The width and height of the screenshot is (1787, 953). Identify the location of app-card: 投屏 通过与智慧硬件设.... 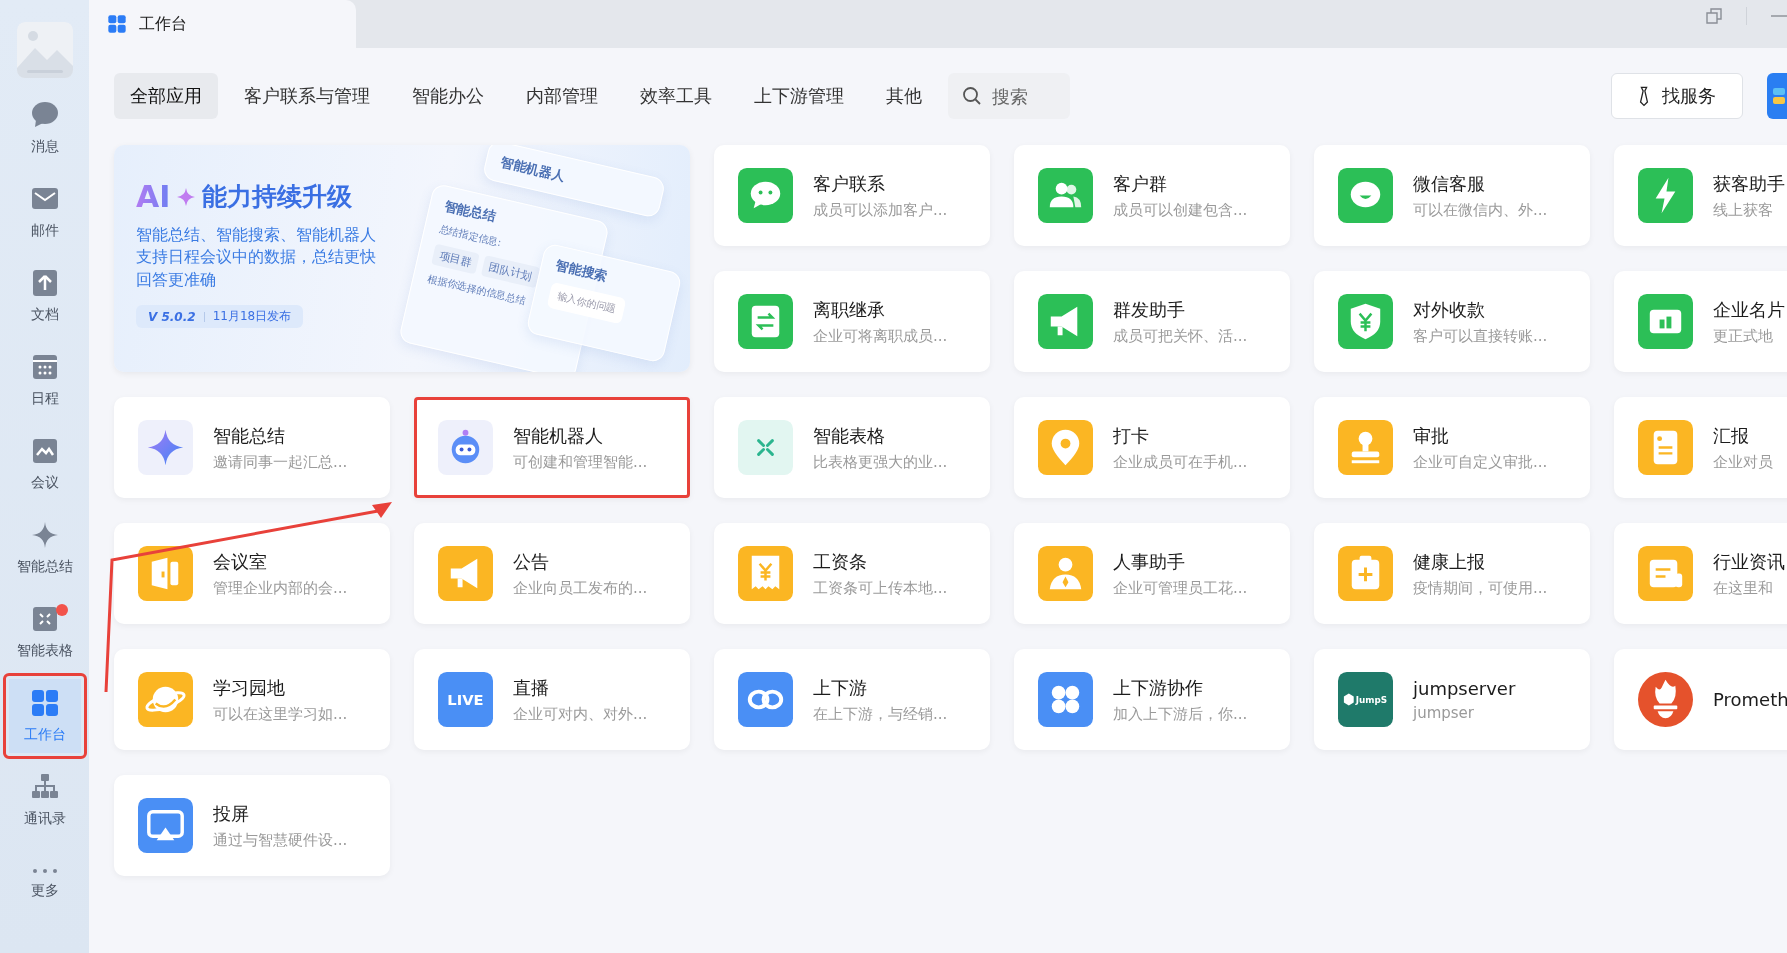
(252, 825).